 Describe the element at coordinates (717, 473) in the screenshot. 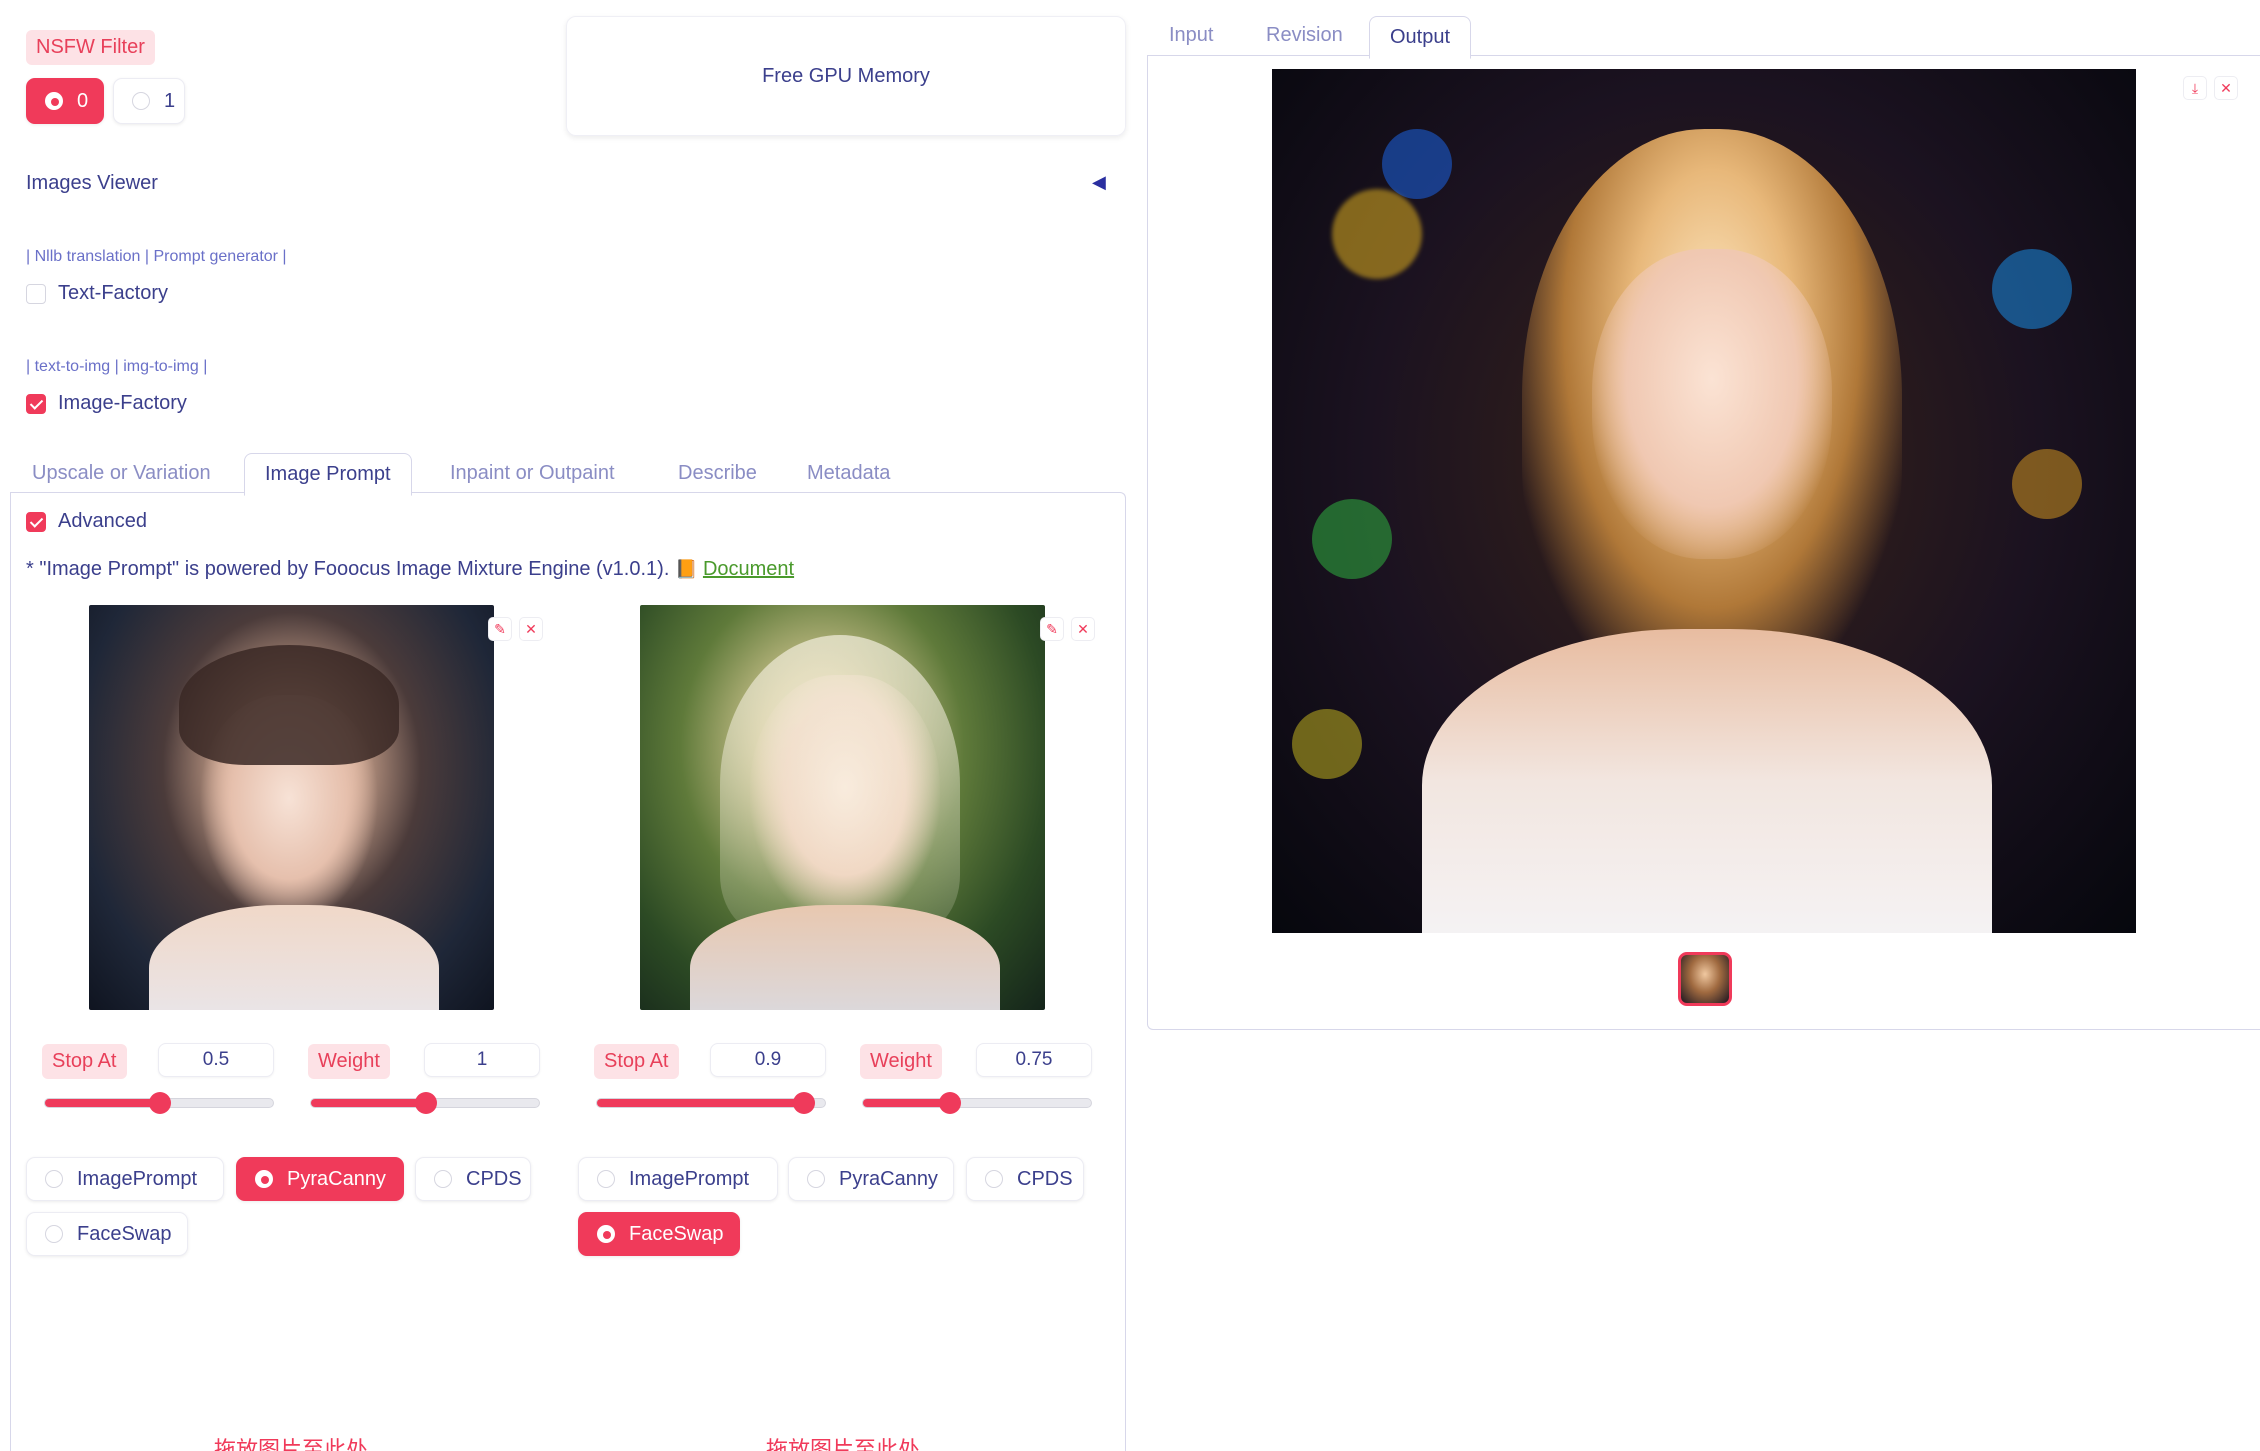

I see `tab-describe: Describe` at that location.